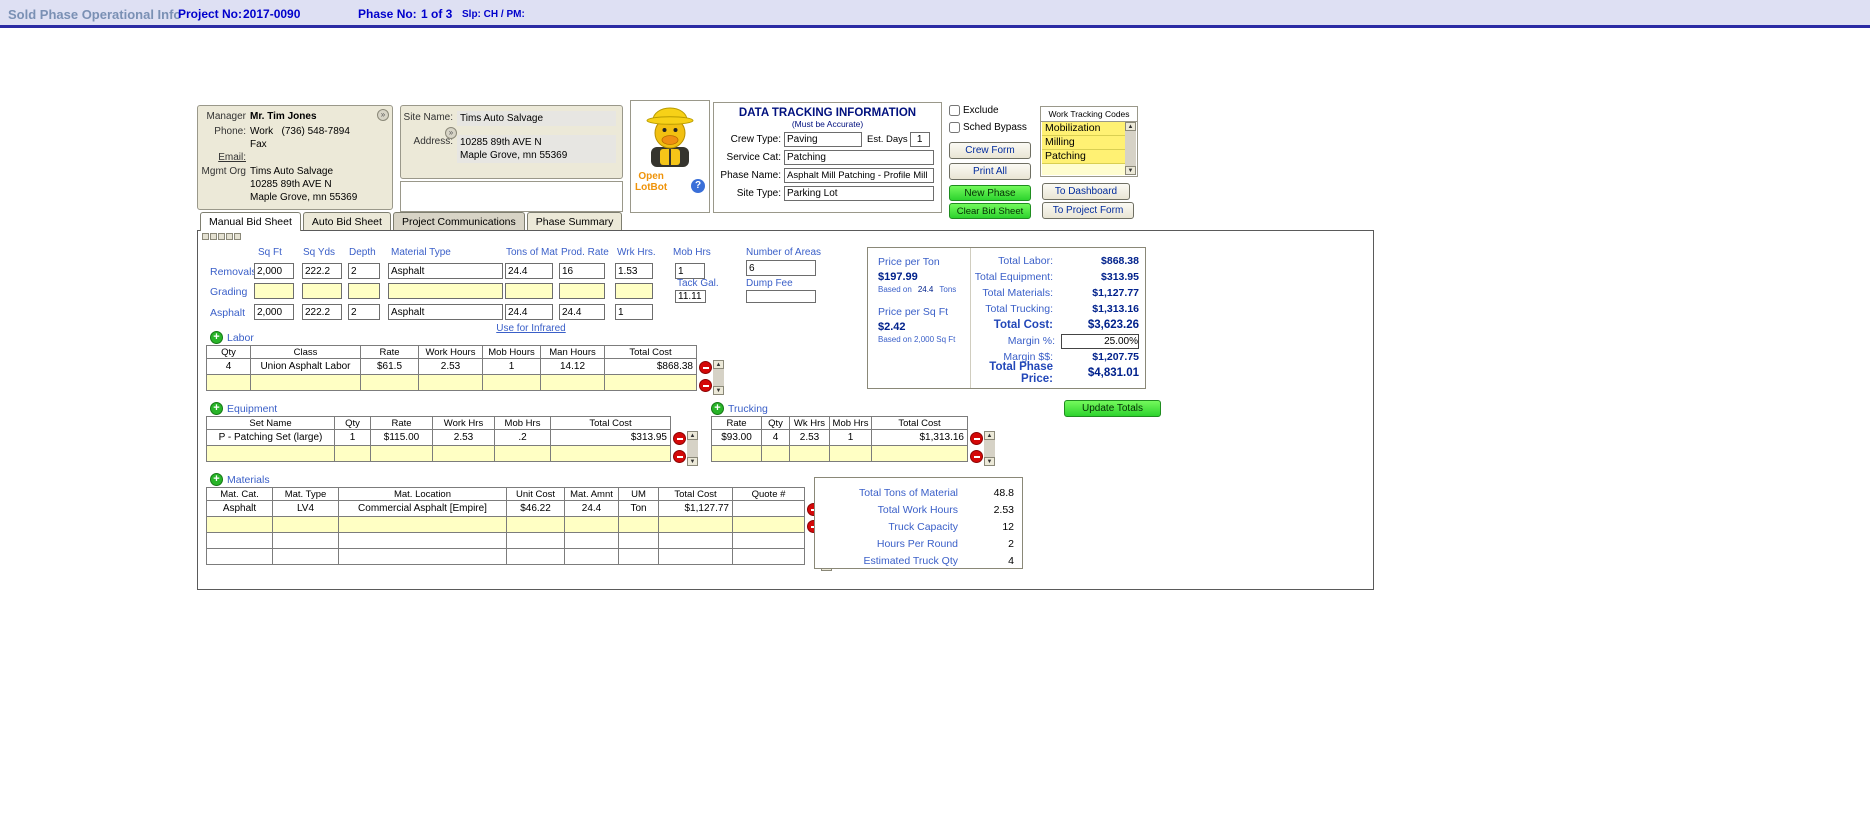 Image resolution: width=1870 pixels, height=819 pixels. I want to click on work-code-item-mobilization: Mobilization, so click(1083, 129).